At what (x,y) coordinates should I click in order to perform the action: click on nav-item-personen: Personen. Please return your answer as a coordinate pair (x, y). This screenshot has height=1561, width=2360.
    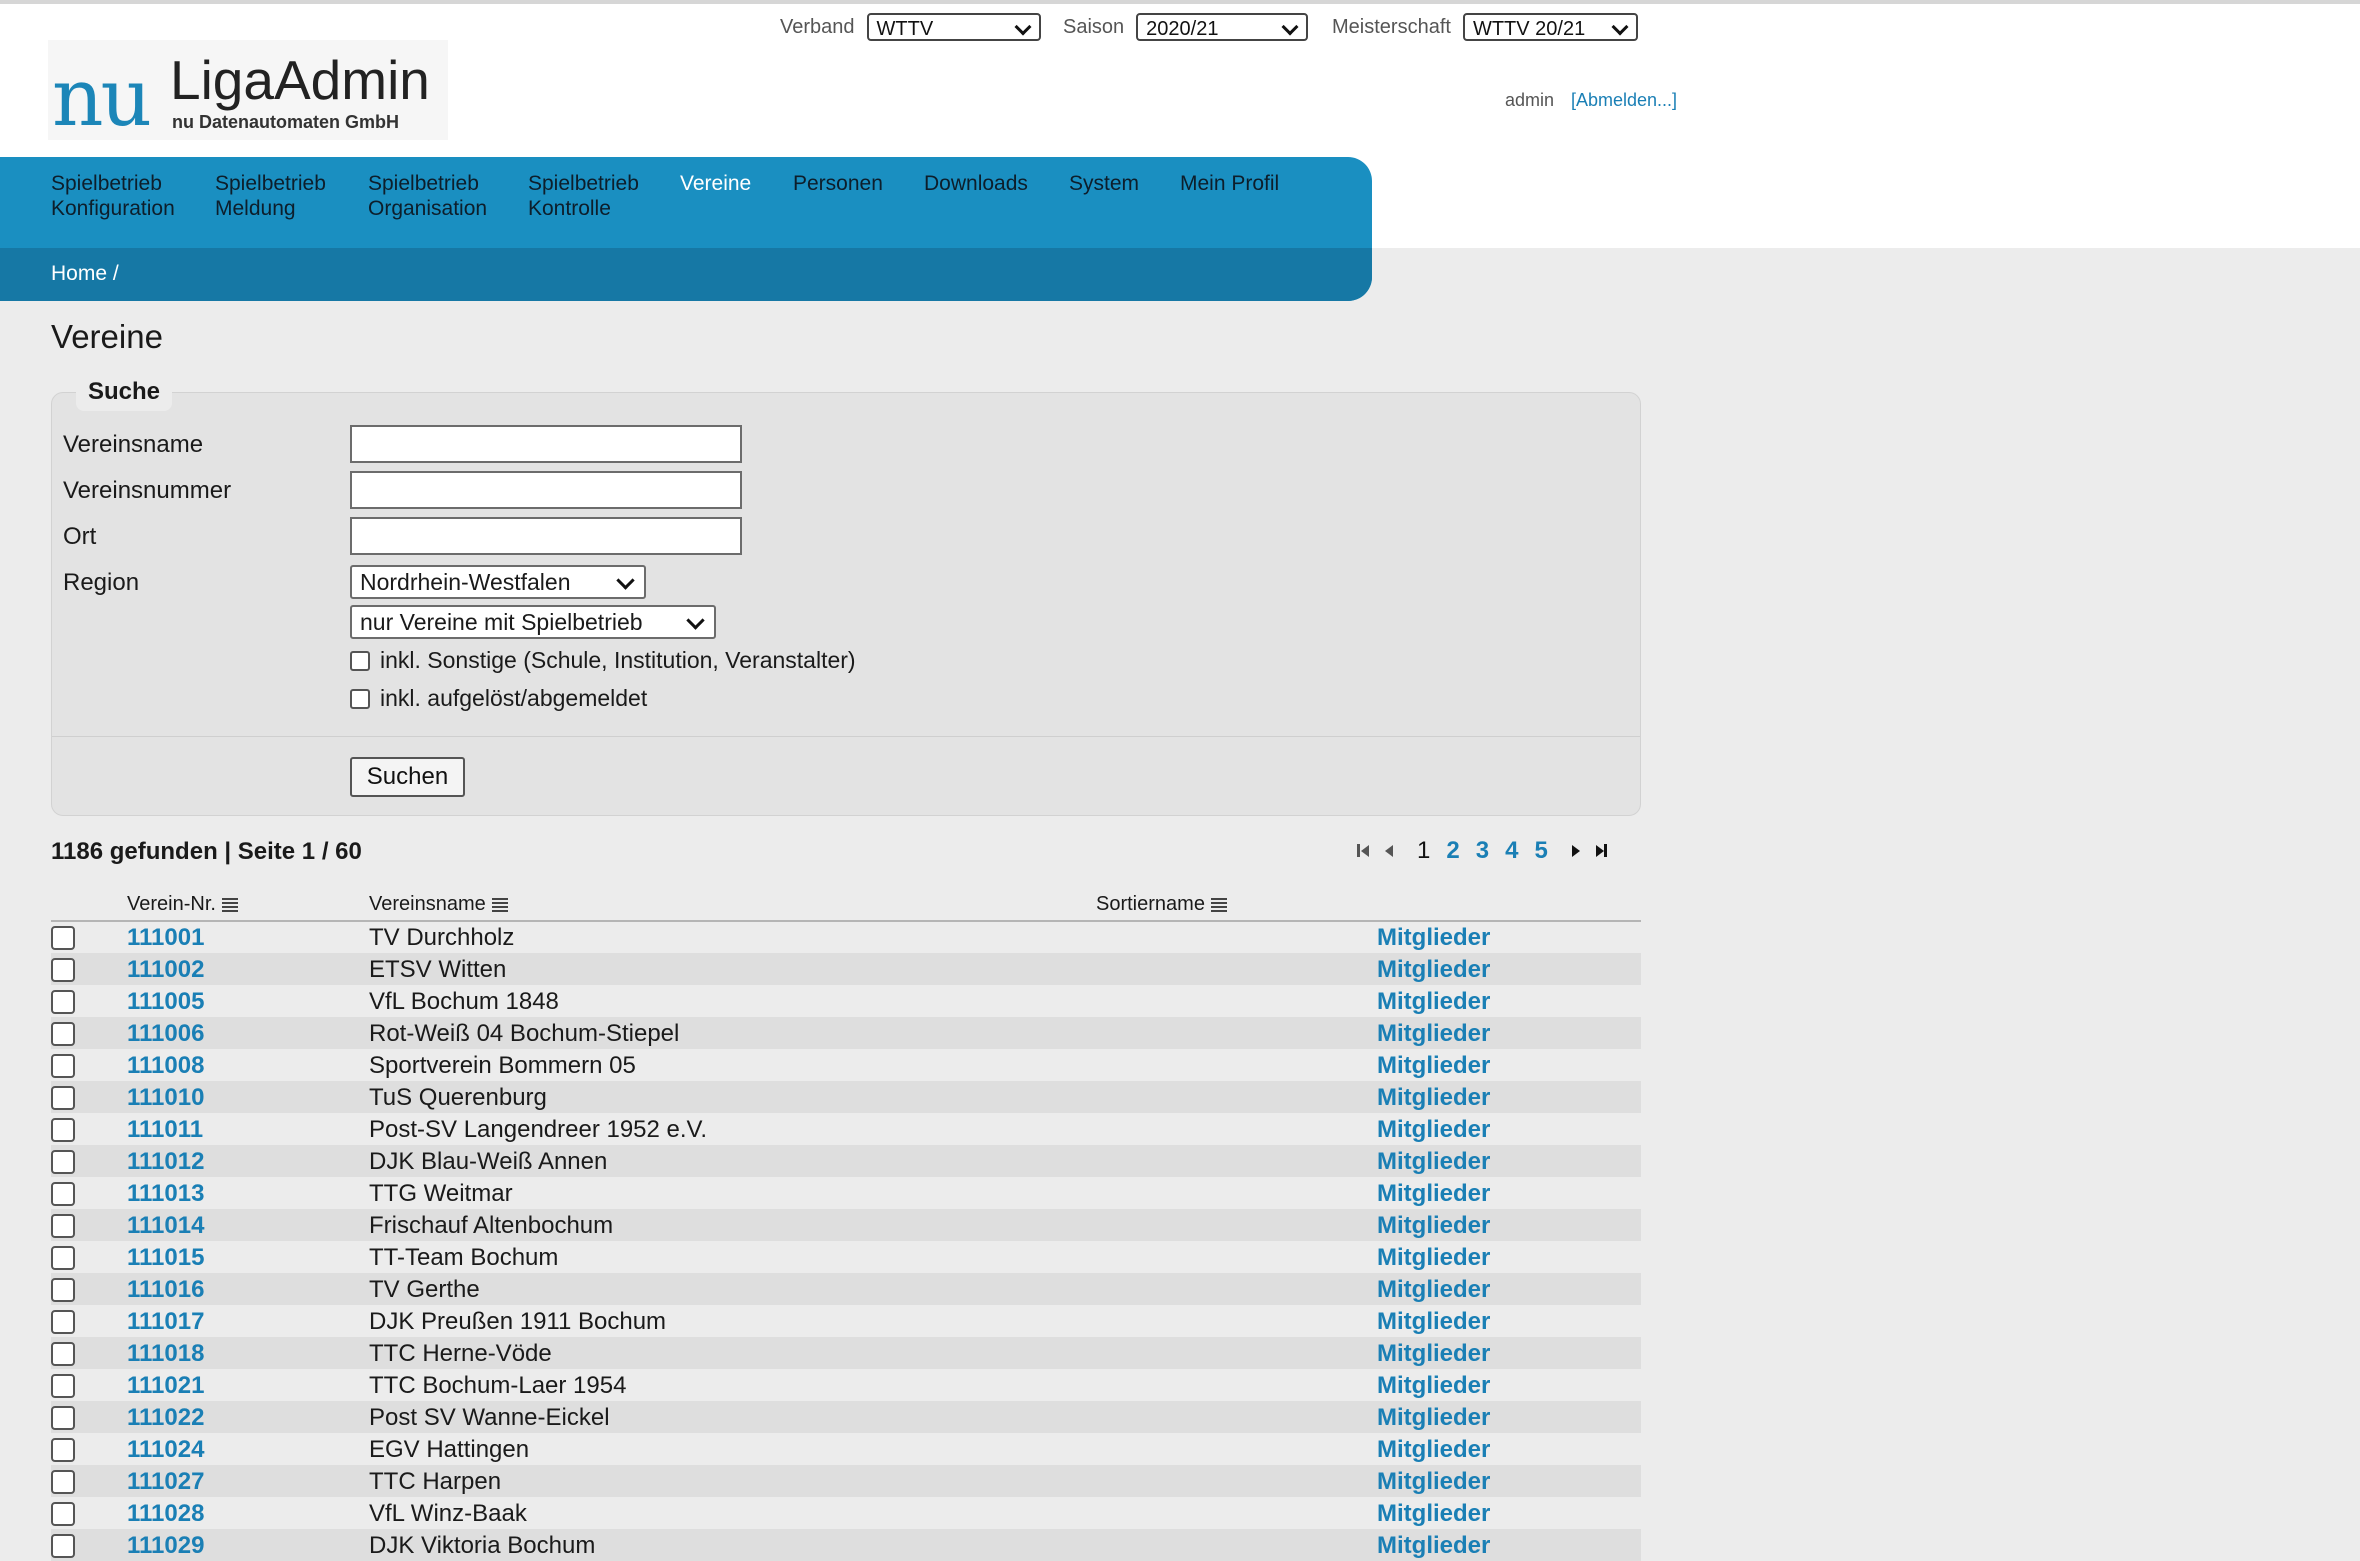
    Looking at the image, I should click on (838, 183).